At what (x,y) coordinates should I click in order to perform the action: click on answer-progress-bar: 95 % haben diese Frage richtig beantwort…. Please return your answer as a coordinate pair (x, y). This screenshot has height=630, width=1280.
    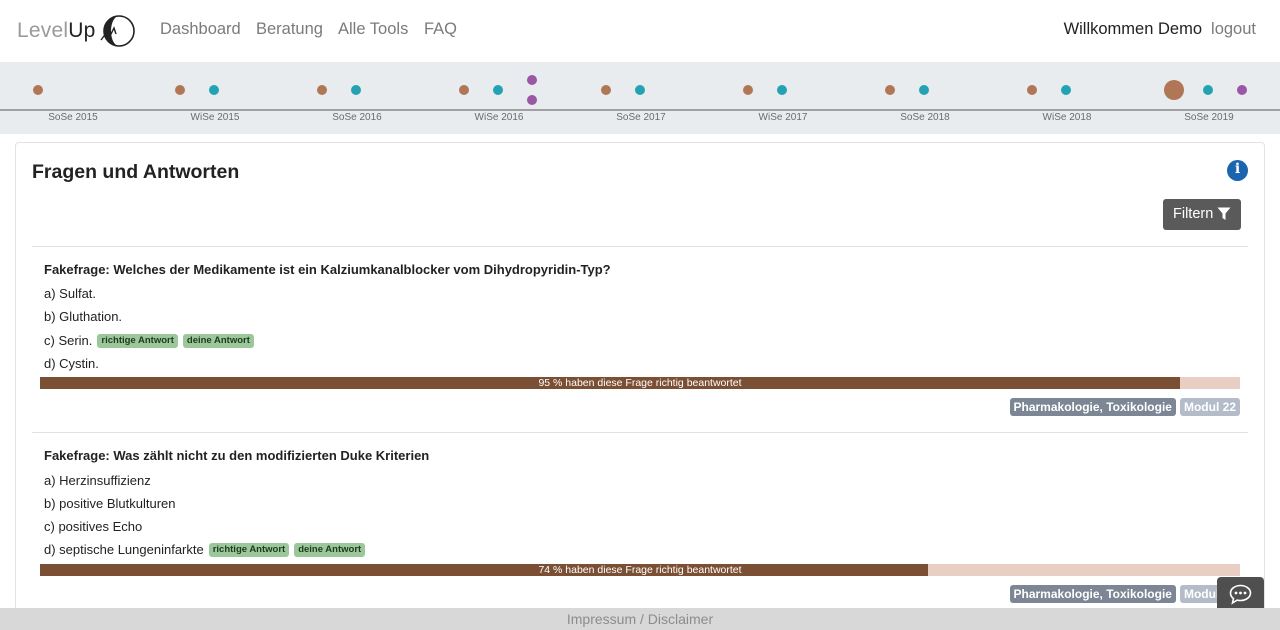
    Looking at the image, I should click on (640, 383).